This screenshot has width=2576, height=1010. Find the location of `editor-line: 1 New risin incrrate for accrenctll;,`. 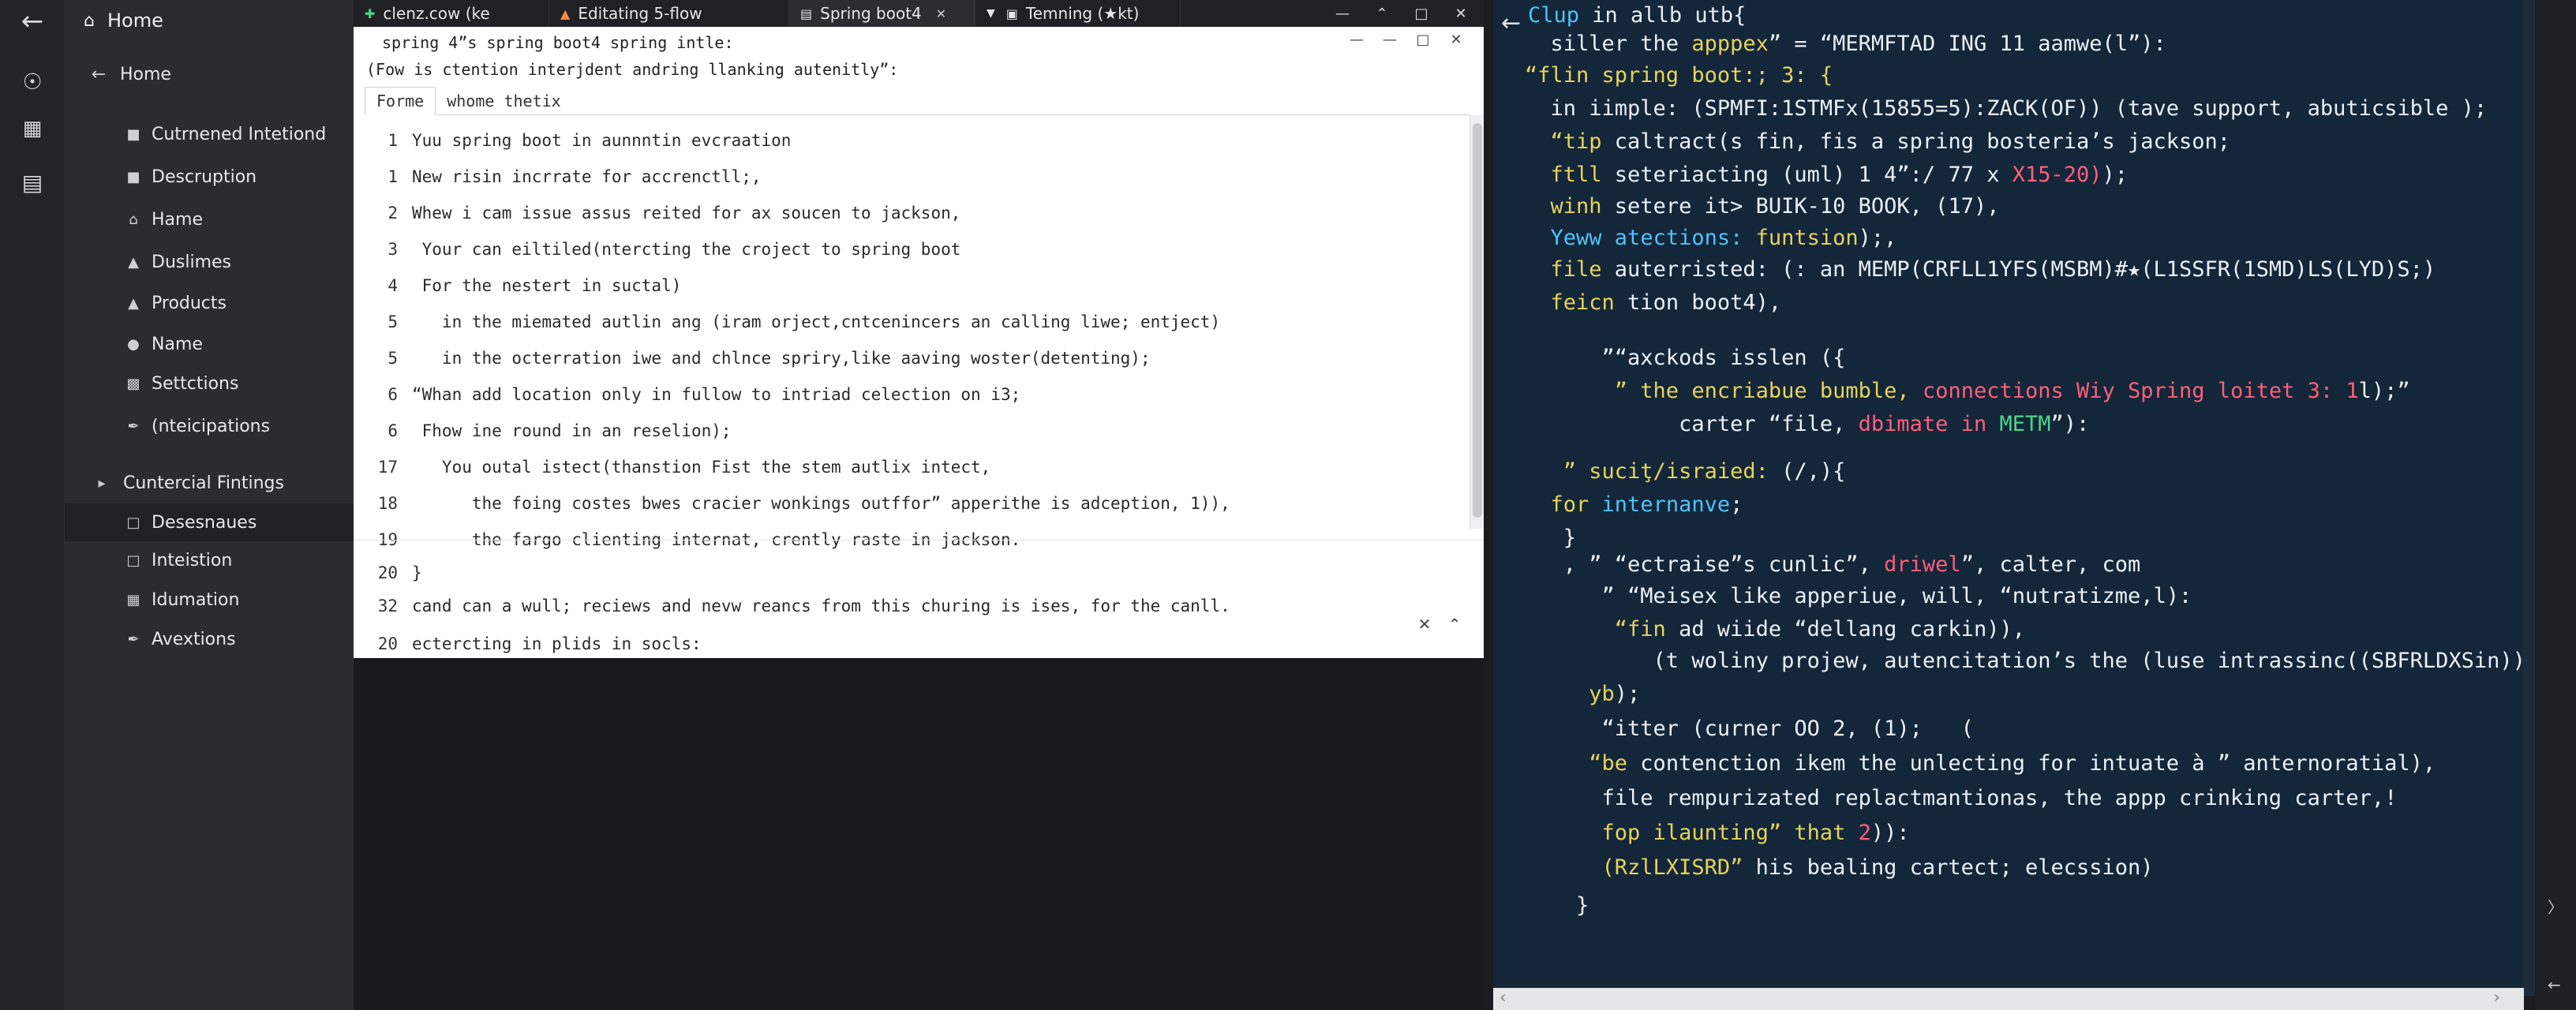

editor-line: 1 New risin incrrate for accrenctll;, is located at coordinates (906, 177).